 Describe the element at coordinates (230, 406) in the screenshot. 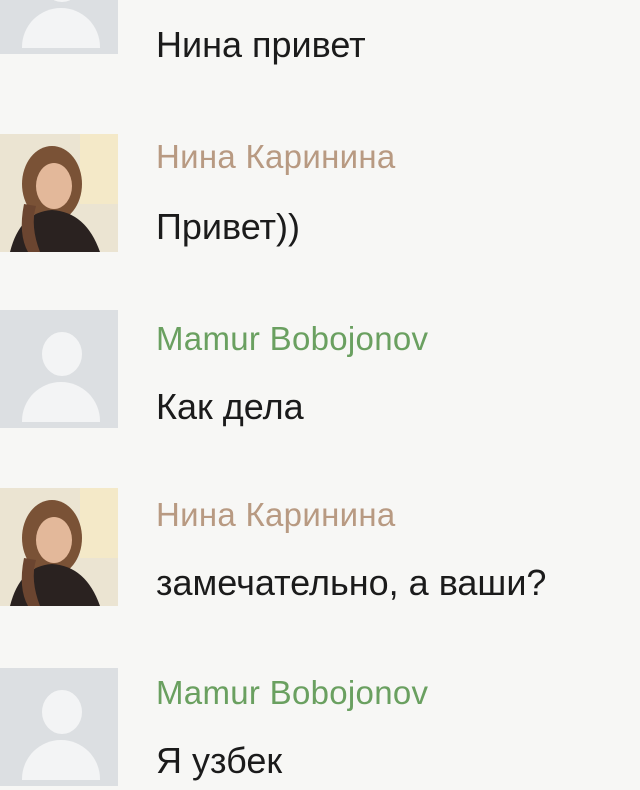

I see `message-text: Как дела` at that location.